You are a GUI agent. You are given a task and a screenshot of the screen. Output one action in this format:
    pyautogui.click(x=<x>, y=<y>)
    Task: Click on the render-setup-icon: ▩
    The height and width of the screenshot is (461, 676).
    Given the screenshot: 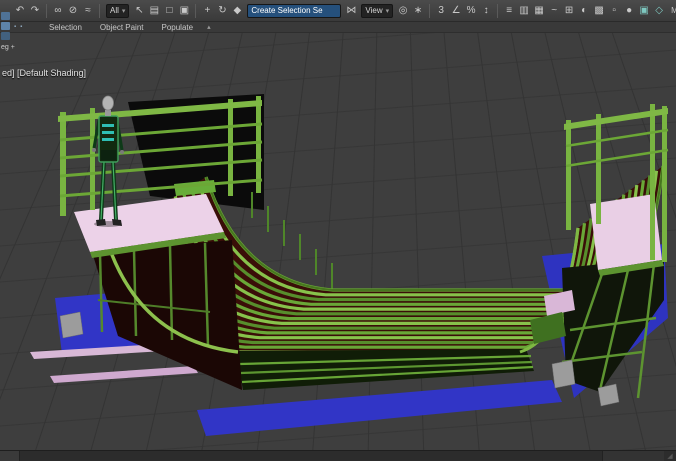 What is the action you would take?
    pyautogui.click(x=599, y=11)
    